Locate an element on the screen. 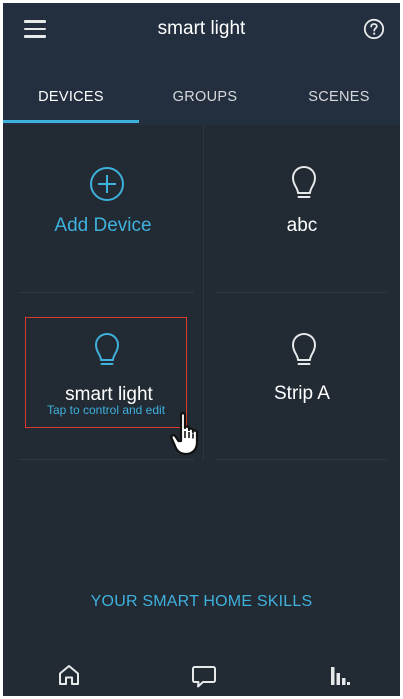 The height and width of the screenshot is (699, 403). device-tile-abc: abc is located at coordinates (302, 208).